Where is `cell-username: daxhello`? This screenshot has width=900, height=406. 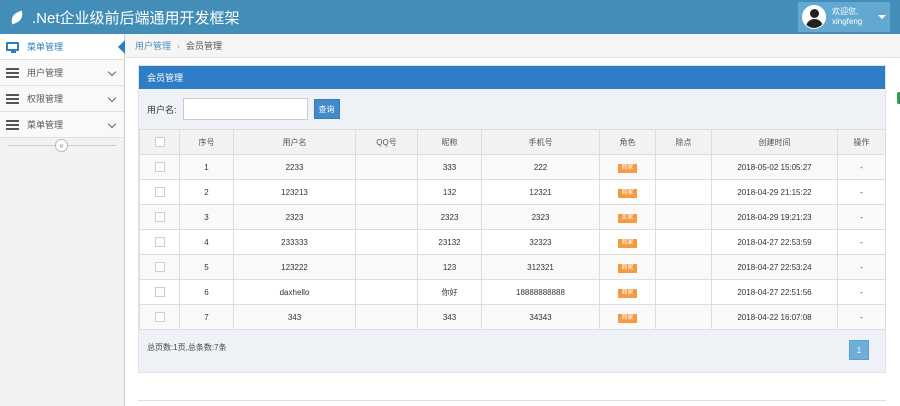
cell-username: daxhello is located at coordinates (294, 292).